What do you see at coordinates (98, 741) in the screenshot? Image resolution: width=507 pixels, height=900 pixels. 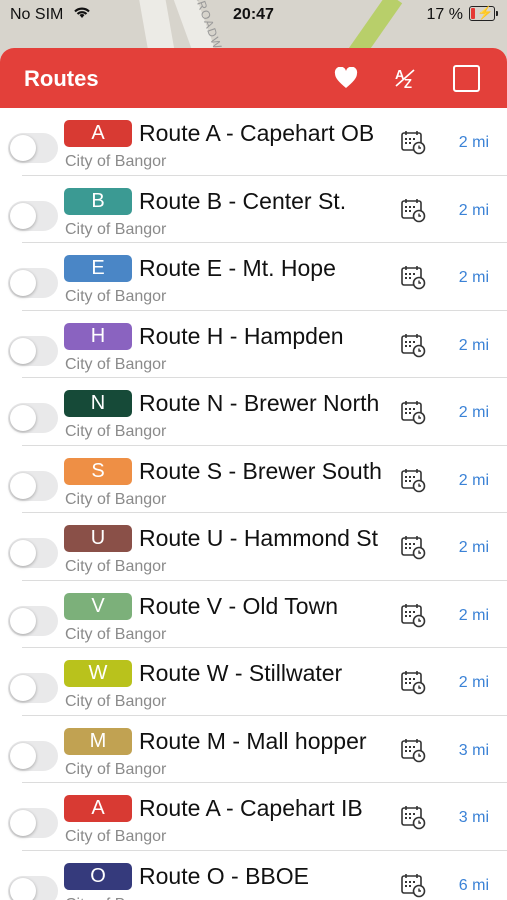 I see `route-badge: M` at bounding box center [98, 741].